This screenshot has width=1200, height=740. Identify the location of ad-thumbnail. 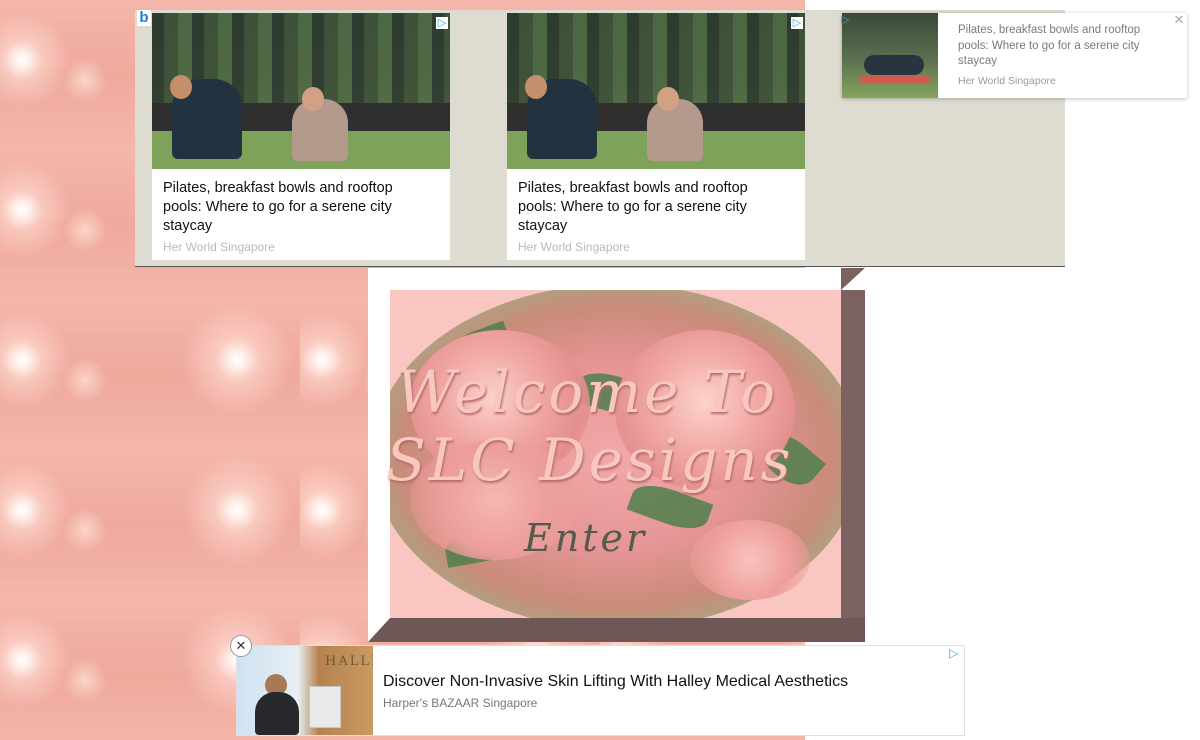
(890, 55).